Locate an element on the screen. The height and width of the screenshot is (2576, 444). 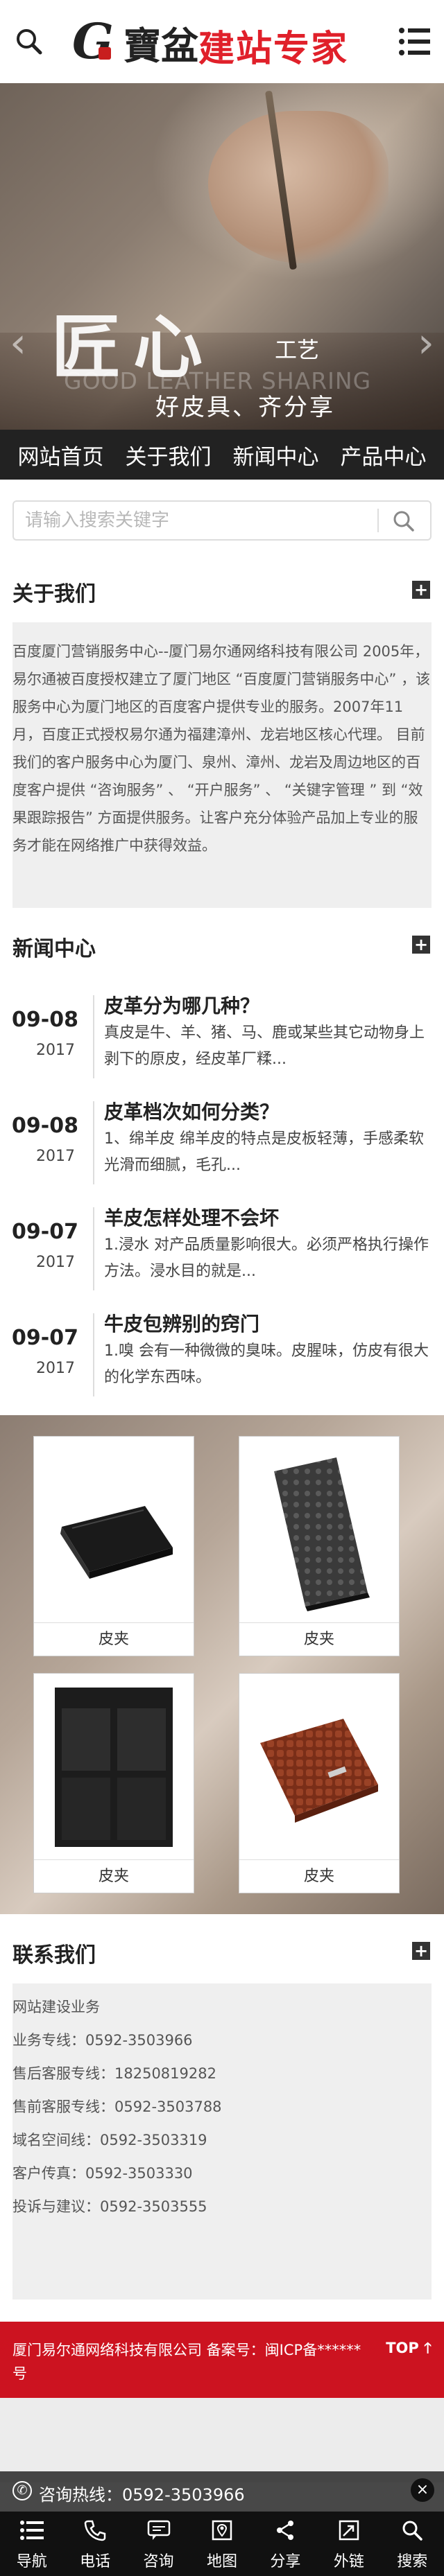
map-icon is located at coordinates (221, 2530).